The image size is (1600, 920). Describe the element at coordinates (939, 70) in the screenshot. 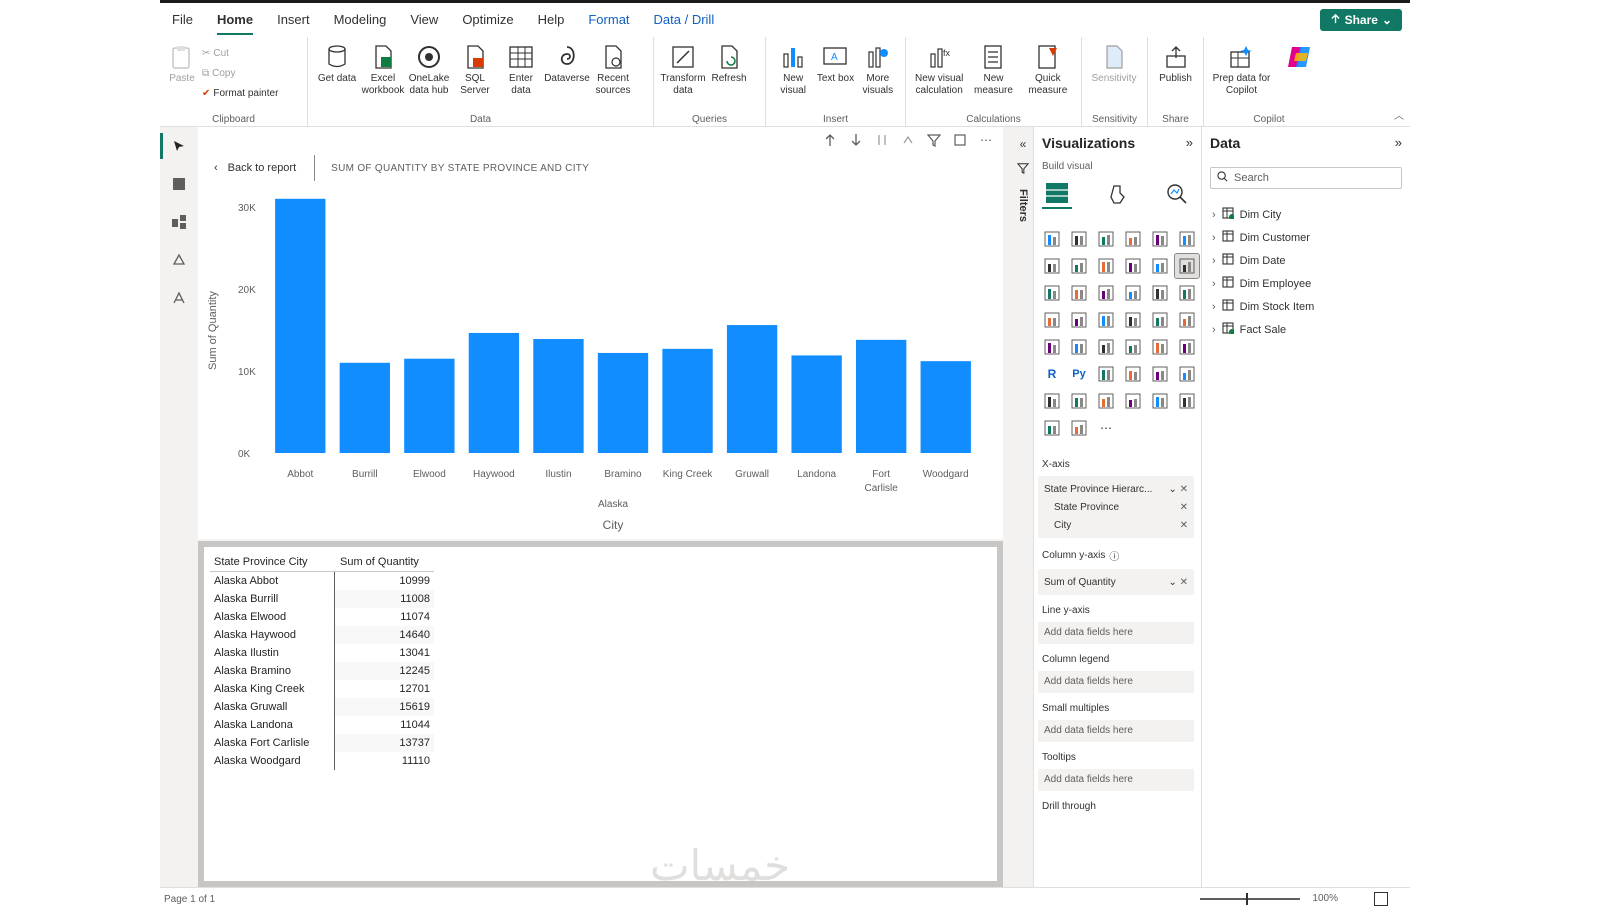

I see `new-visual-calculation-button: fx New visual calculation` at that location.